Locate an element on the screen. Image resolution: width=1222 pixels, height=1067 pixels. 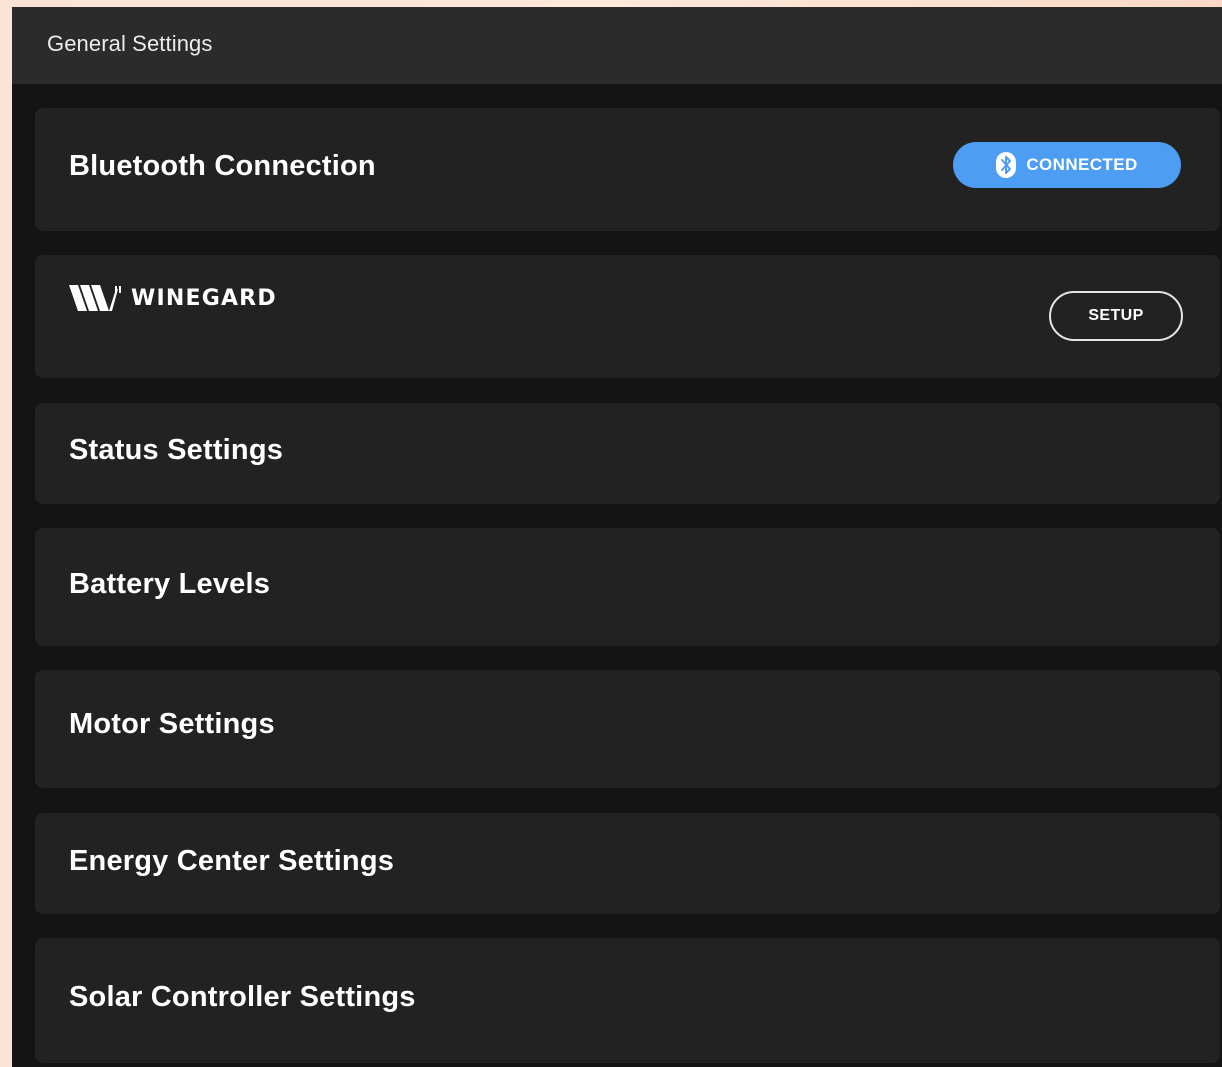
winegard-logo: WINEGARD is located at coordinates (173, 298).